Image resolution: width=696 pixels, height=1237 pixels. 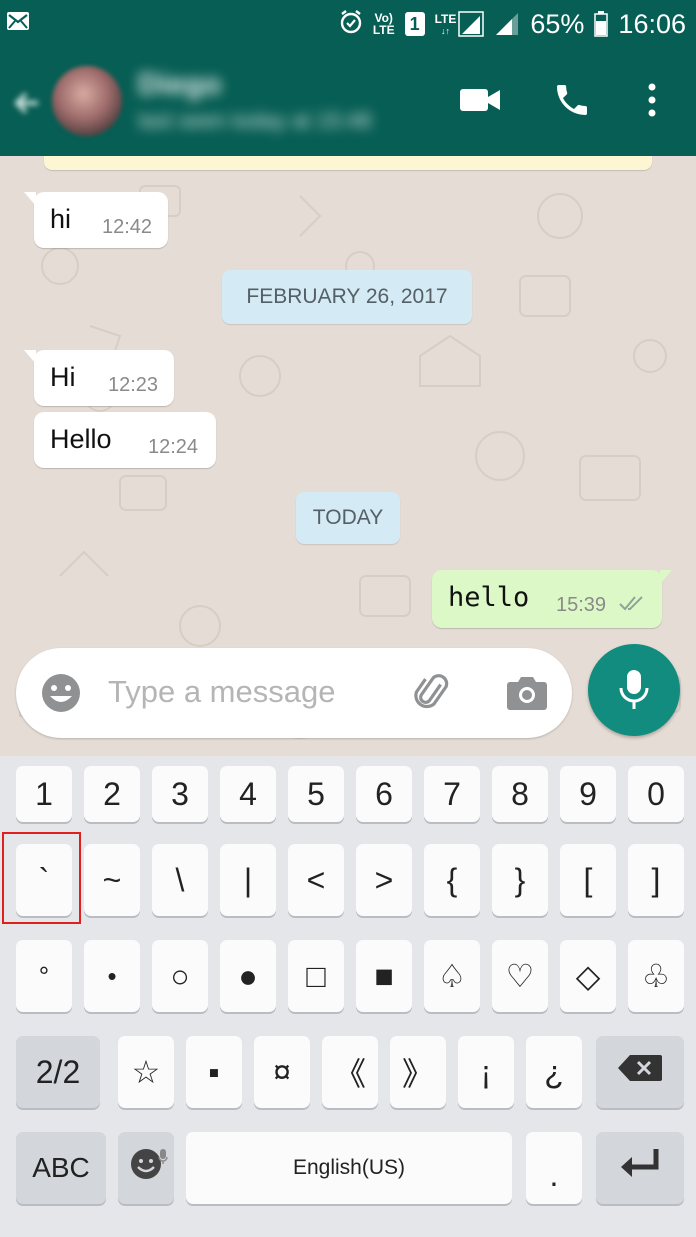 I want to click on key-period: ., so click(x=554, y=1168).